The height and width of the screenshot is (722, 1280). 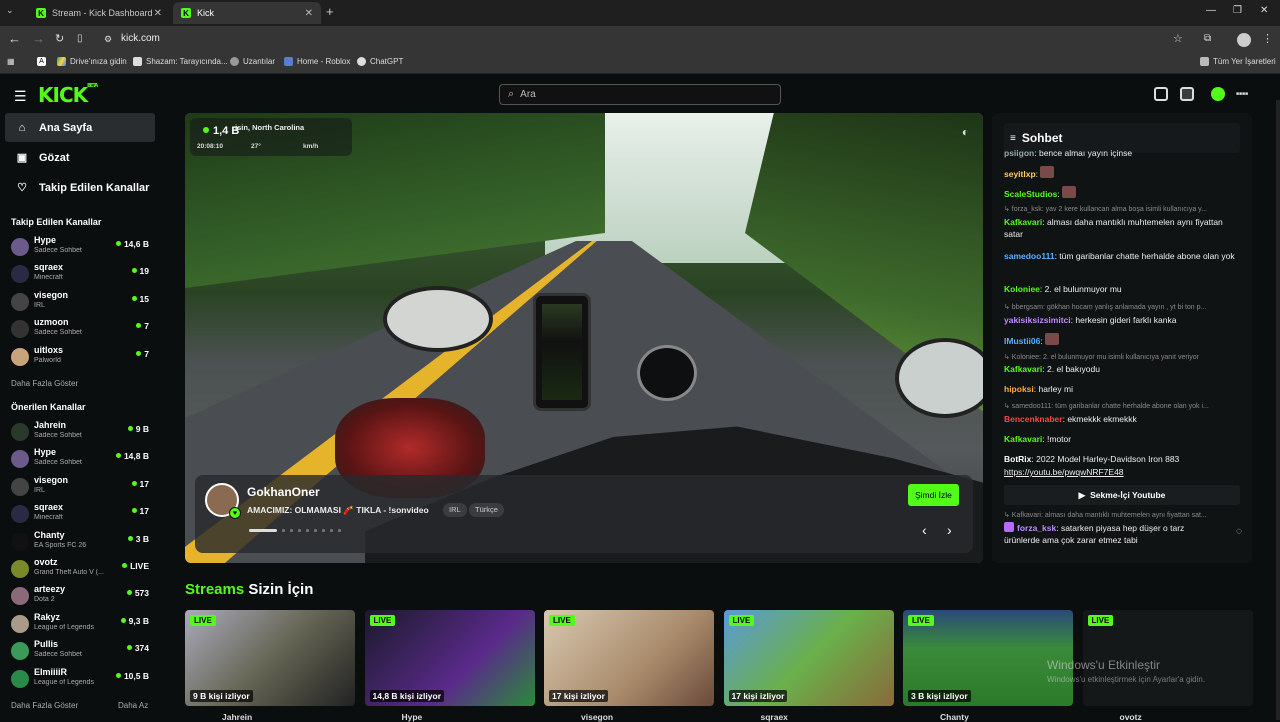 I want to click on user-profile-icon: ■■■■, so click(x=1245, y=98).